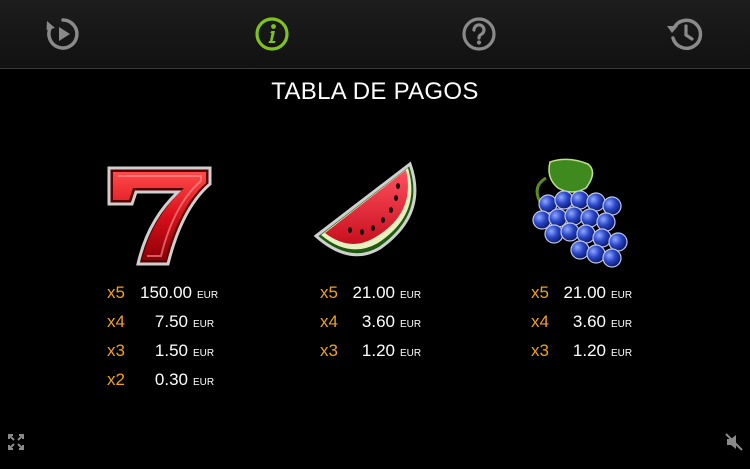 The image size is (750, 469). What do you see at coordinates (171, 350) in the screenshot?
I see `payout-amount: 1.50` at bounding box center [171, 350].